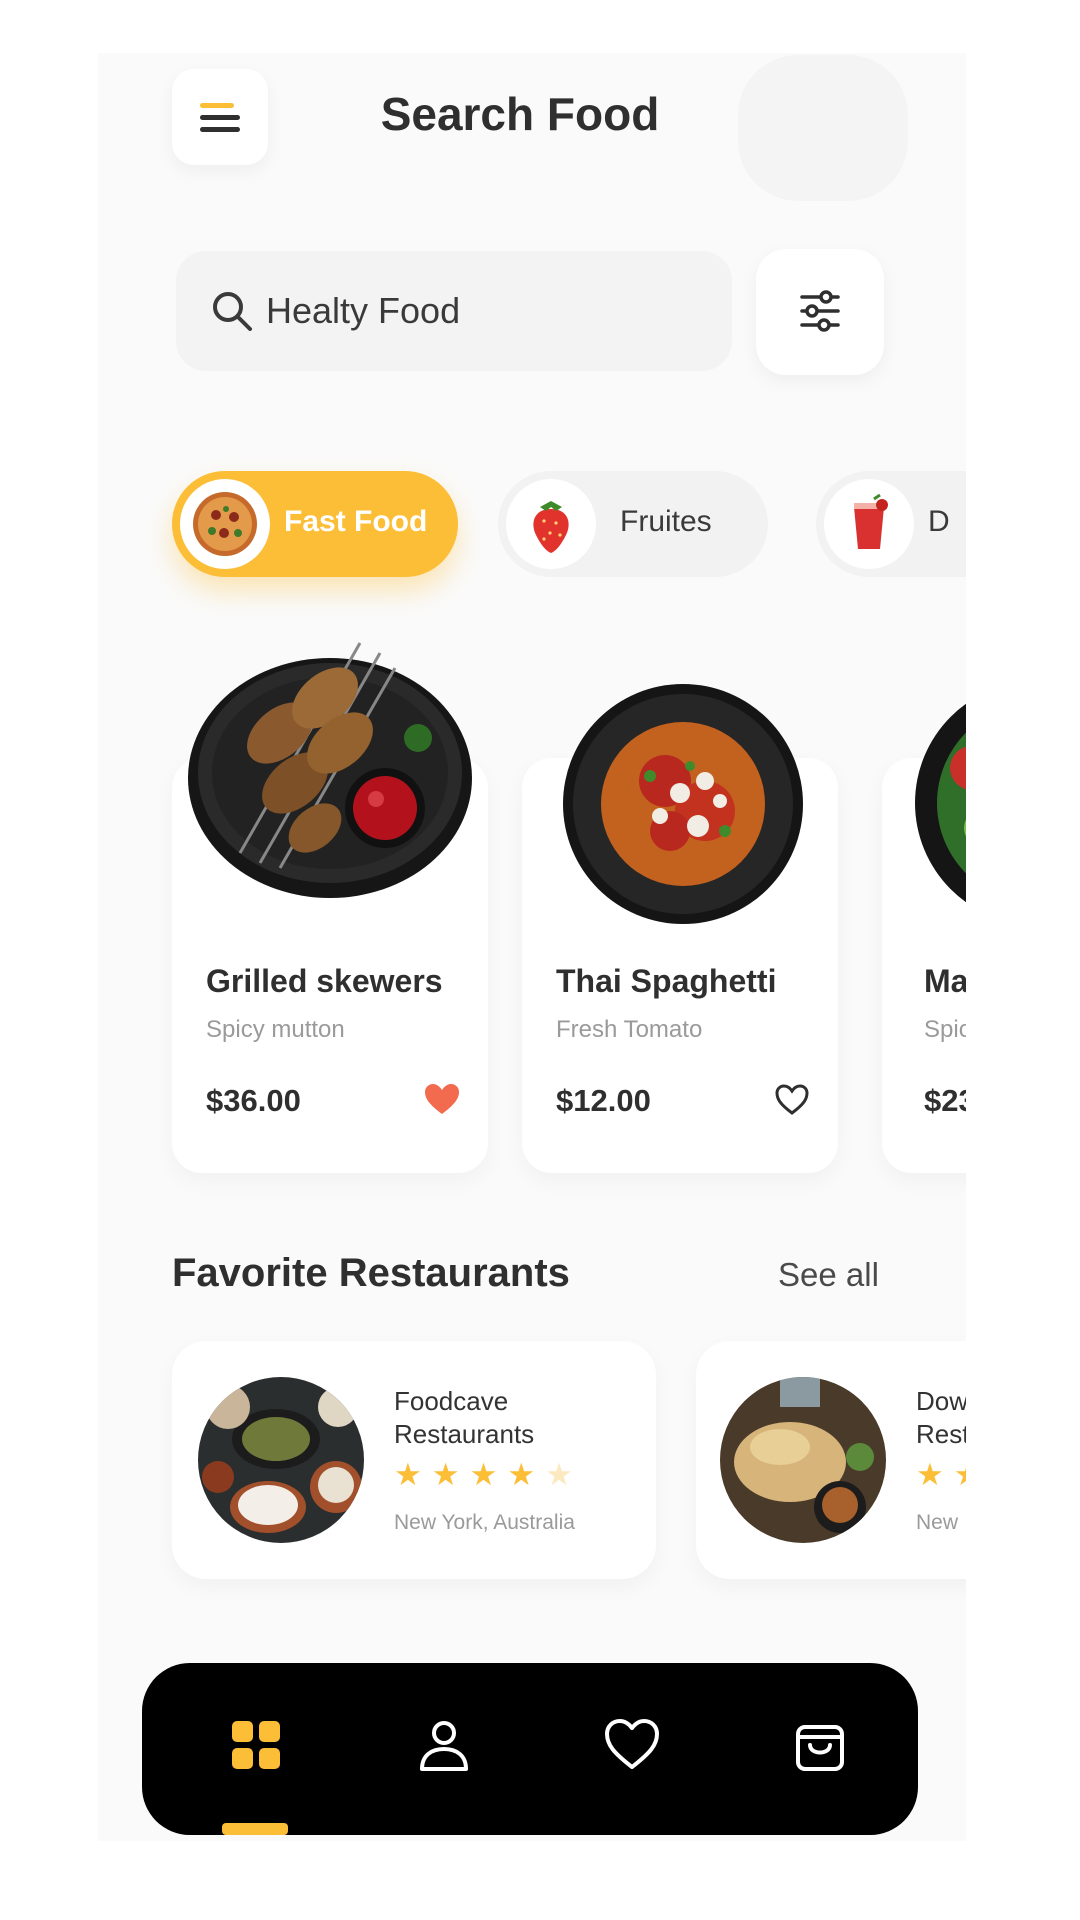 Image resolution: width=1080 pixels, height=1920 pixels. Describe the element at coordinates (823, 128) in the screenshot. I see `avatar` at that location.